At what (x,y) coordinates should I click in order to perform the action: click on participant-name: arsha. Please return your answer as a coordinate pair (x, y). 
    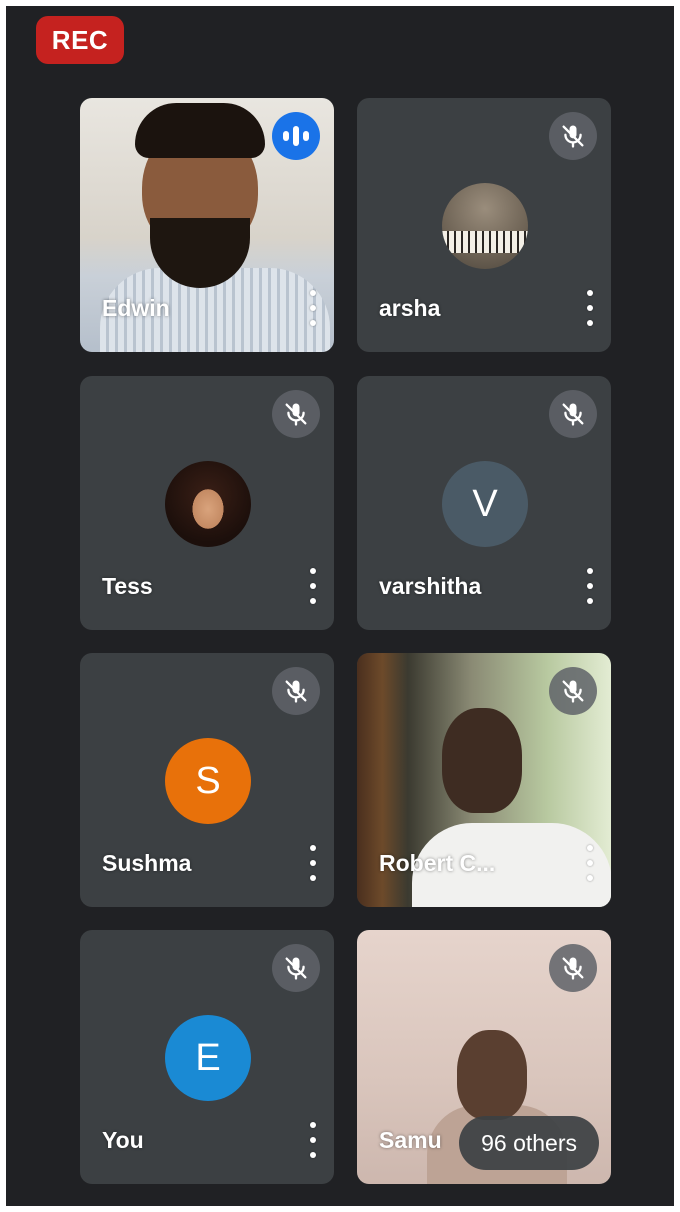
    Looking at the image, I should click on (410, 308).